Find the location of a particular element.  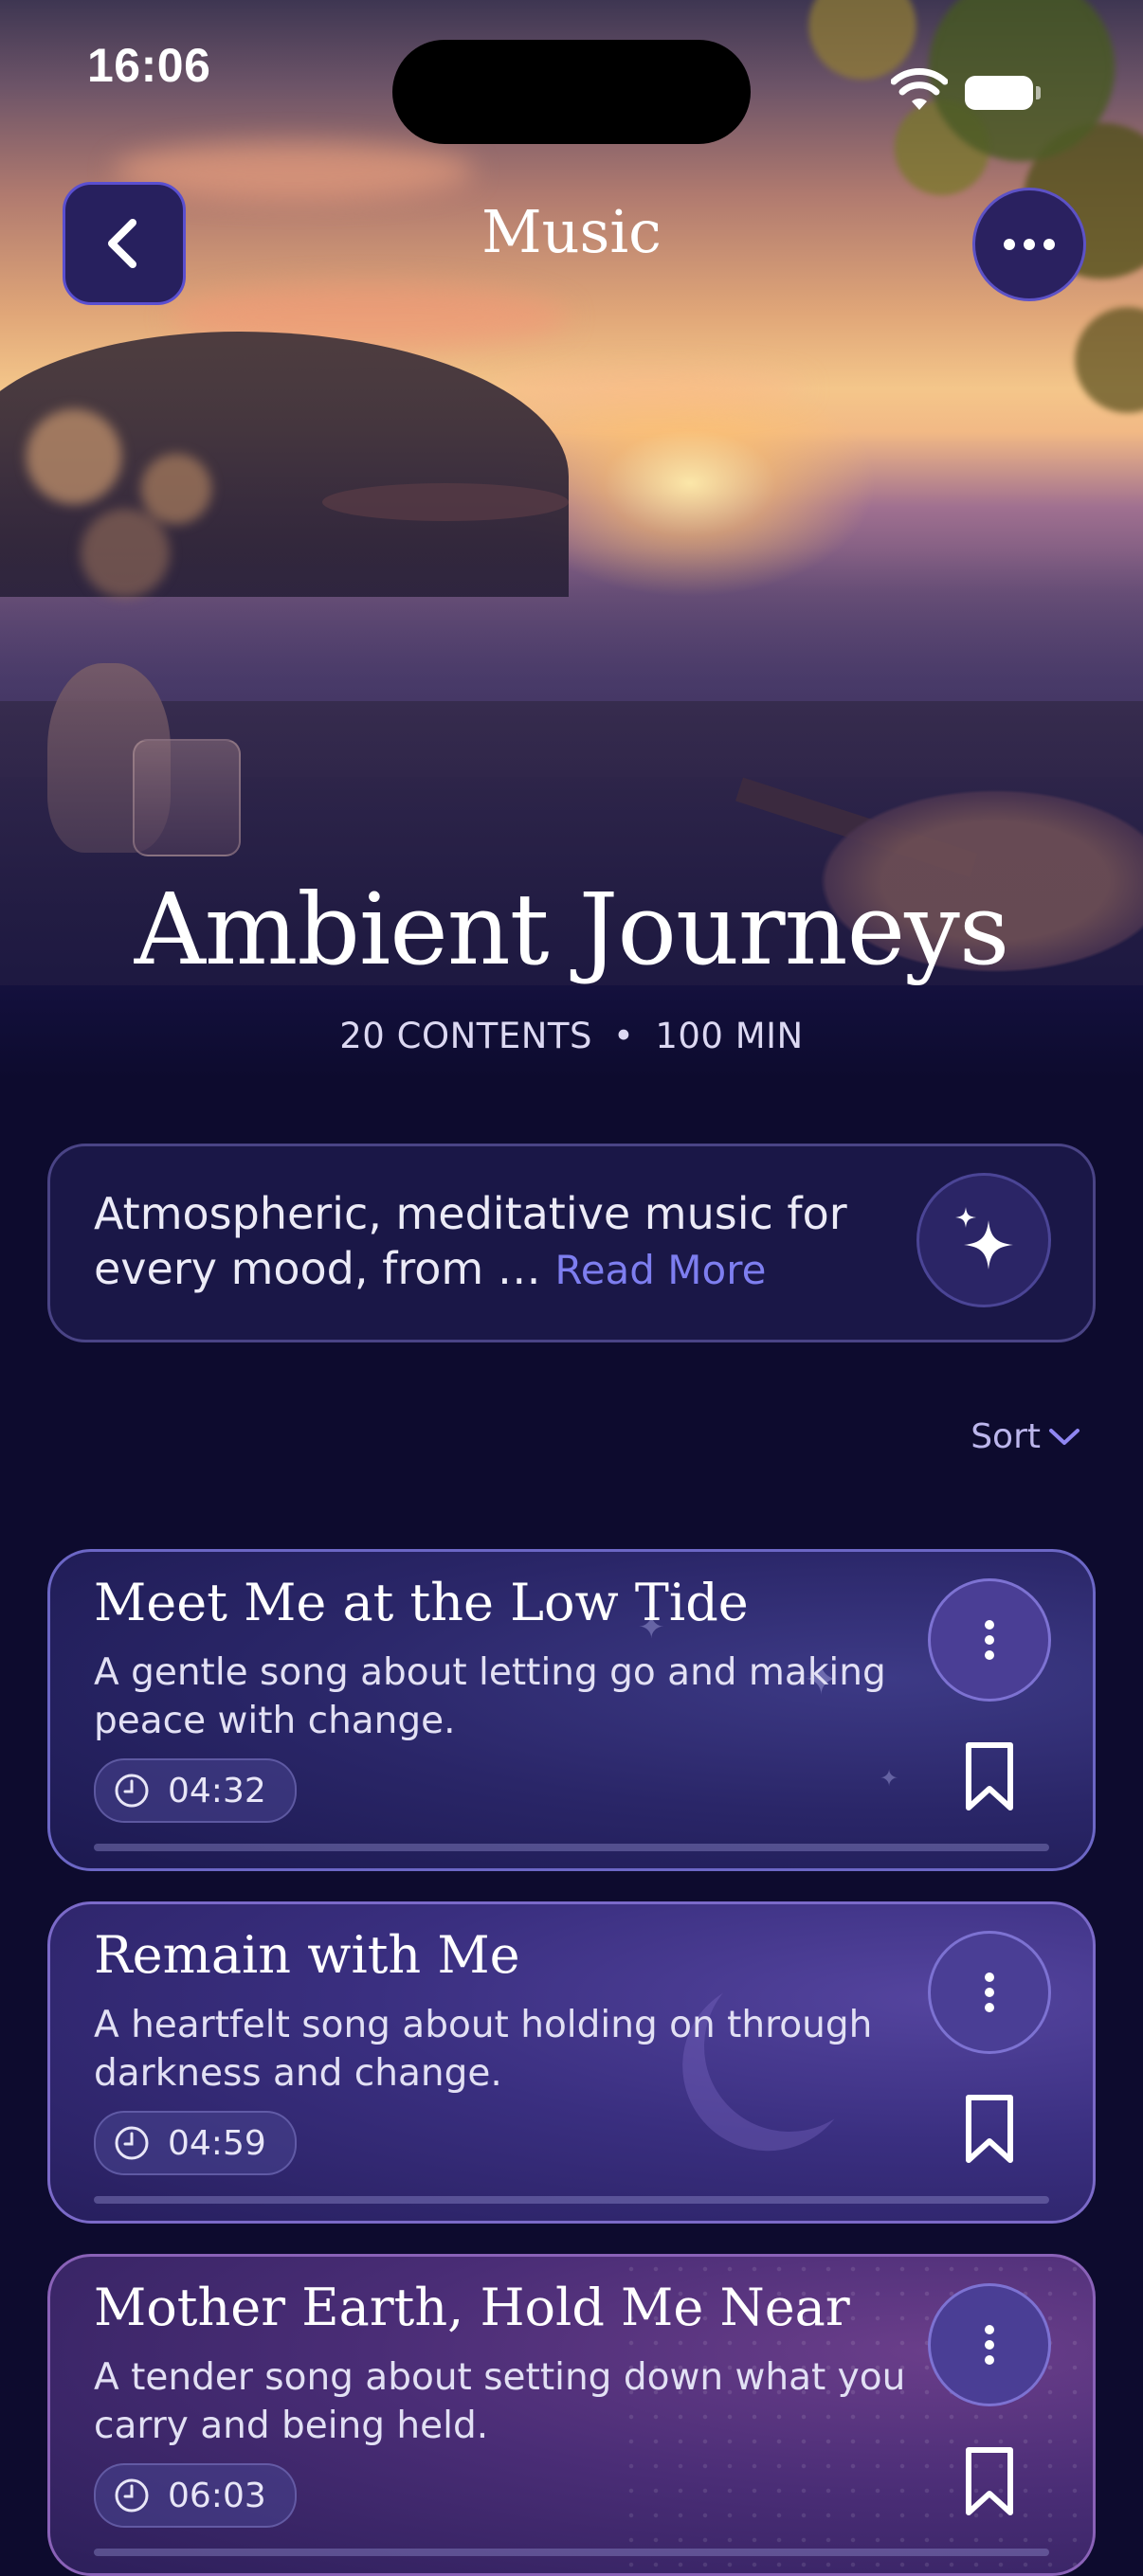

sparkles-icon is located at coordinates (984, 1238).